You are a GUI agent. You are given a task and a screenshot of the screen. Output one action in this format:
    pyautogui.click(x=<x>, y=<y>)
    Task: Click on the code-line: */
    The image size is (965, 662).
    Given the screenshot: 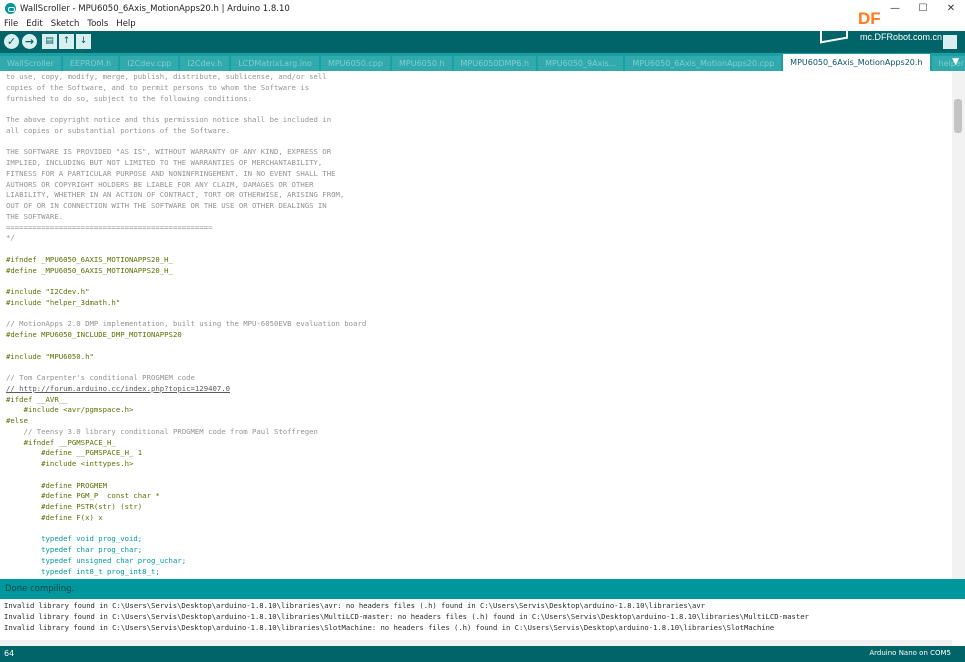 What is the action you would take?
    pyautogui.click(x=10, y=238)
    